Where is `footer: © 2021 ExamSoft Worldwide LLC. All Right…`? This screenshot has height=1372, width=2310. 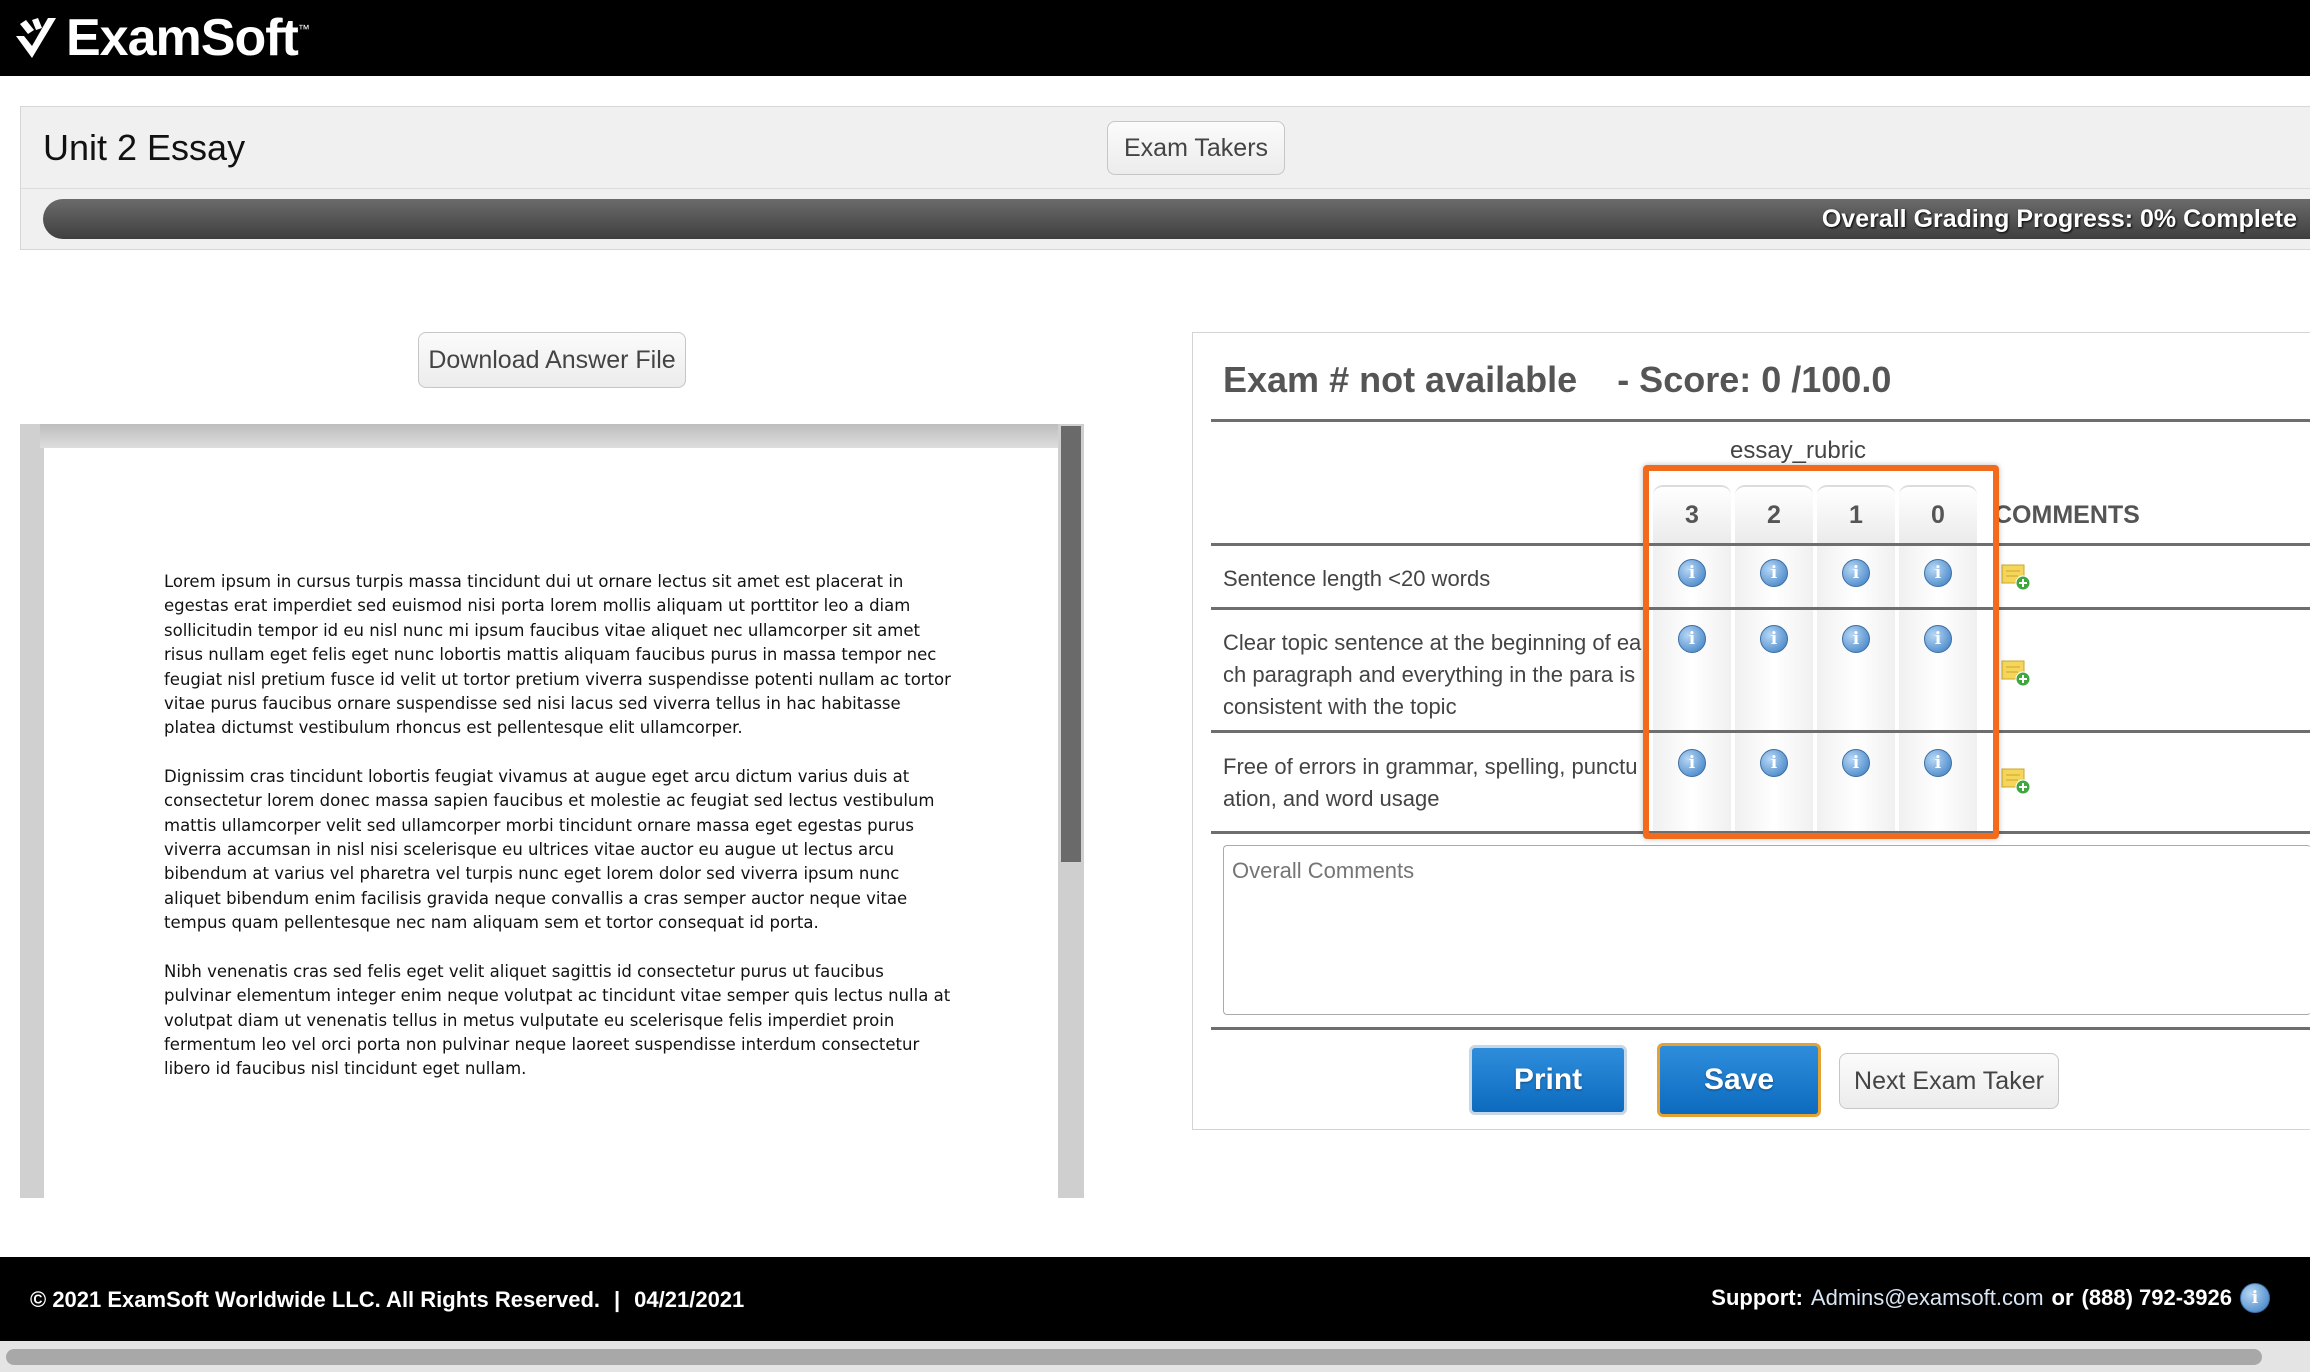 footer: © 2021 ExamSoft Worldwide LLC. All Right… is located at coordinates (1155, 1299).